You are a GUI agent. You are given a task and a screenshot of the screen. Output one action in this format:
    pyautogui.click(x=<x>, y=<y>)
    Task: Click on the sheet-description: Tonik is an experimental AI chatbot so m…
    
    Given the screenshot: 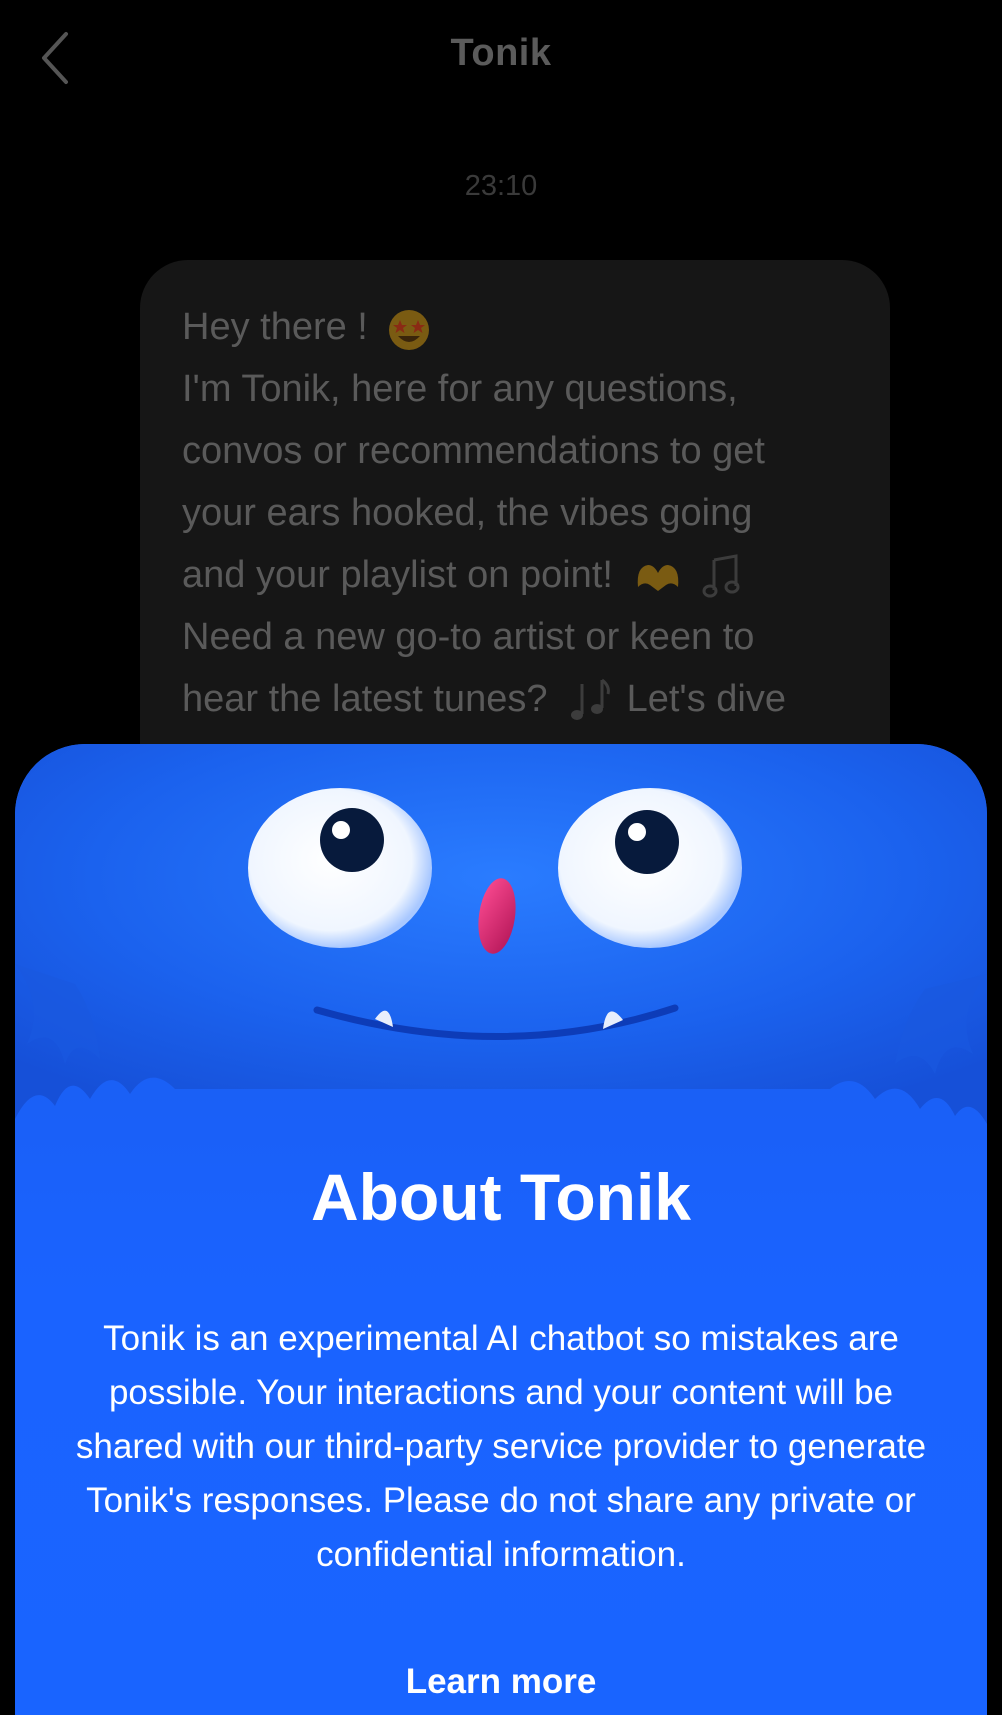 What is the action you would take?
    pyautogui.click(x=501, y=1446)
    